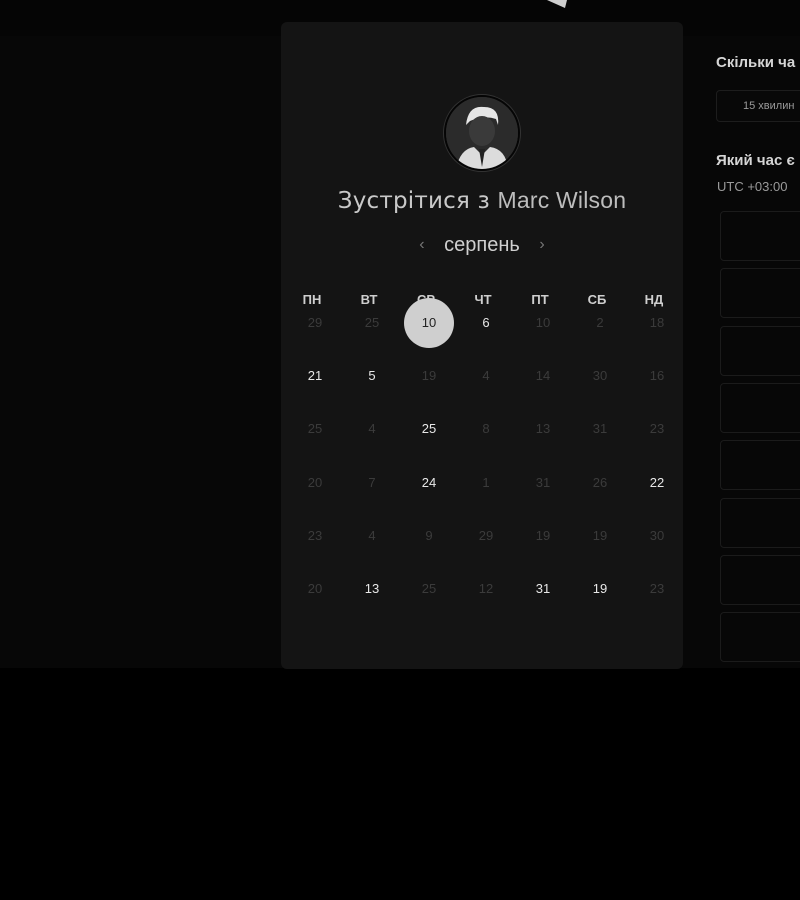  Describe the element at coordinates (657, 322) in the screenshot. I see `calendar-day: 18` at that location.